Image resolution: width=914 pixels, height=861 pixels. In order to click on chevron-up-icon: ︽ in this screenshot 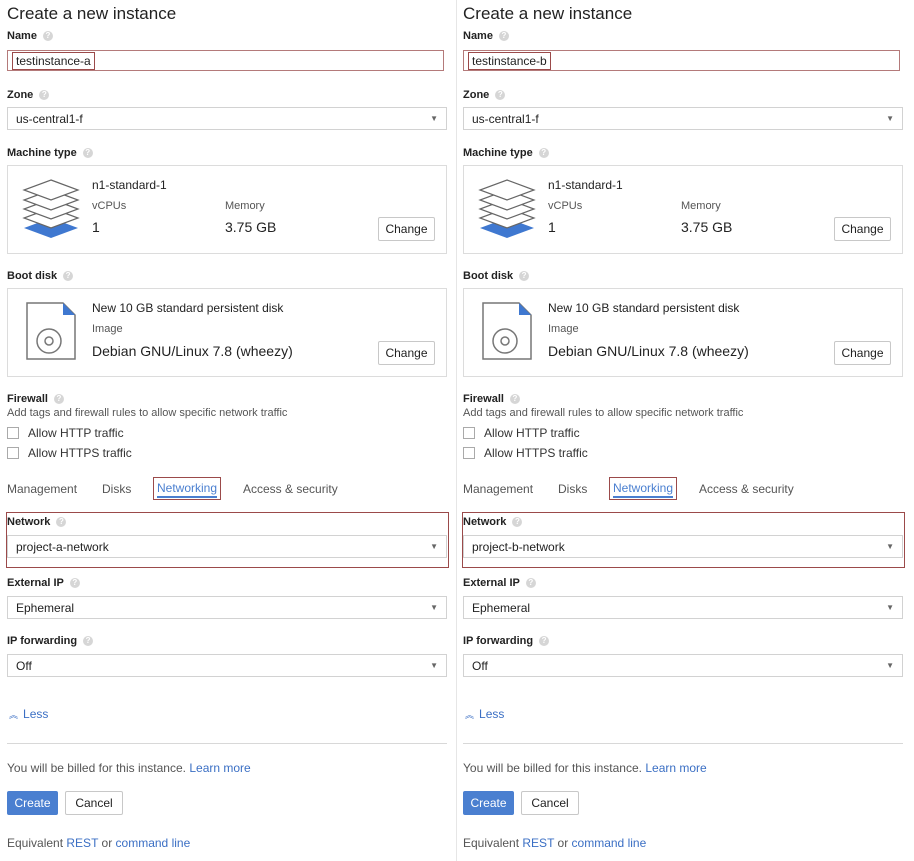, I will do `click(14, 715)`.